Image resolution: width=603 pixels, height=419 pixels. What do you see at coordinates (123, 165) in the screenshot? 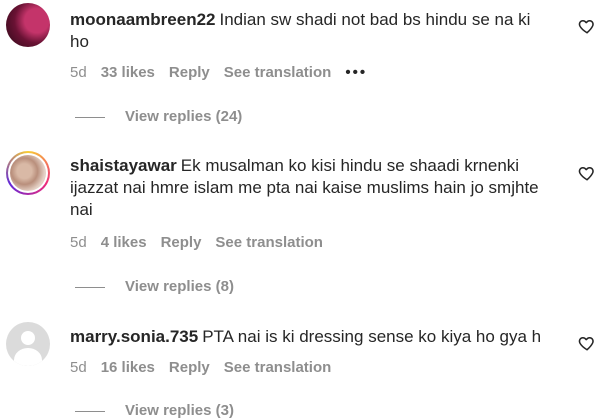
I see `username: shaistayawar` at bounding box center [123, 165].